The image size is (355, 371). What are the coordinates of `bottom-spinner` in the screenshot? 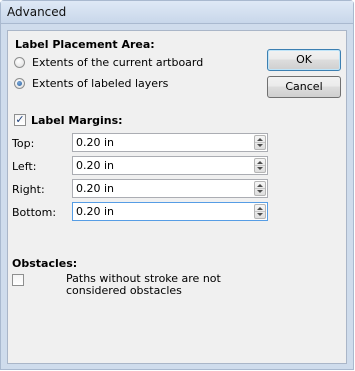 It's located at (260, 211).